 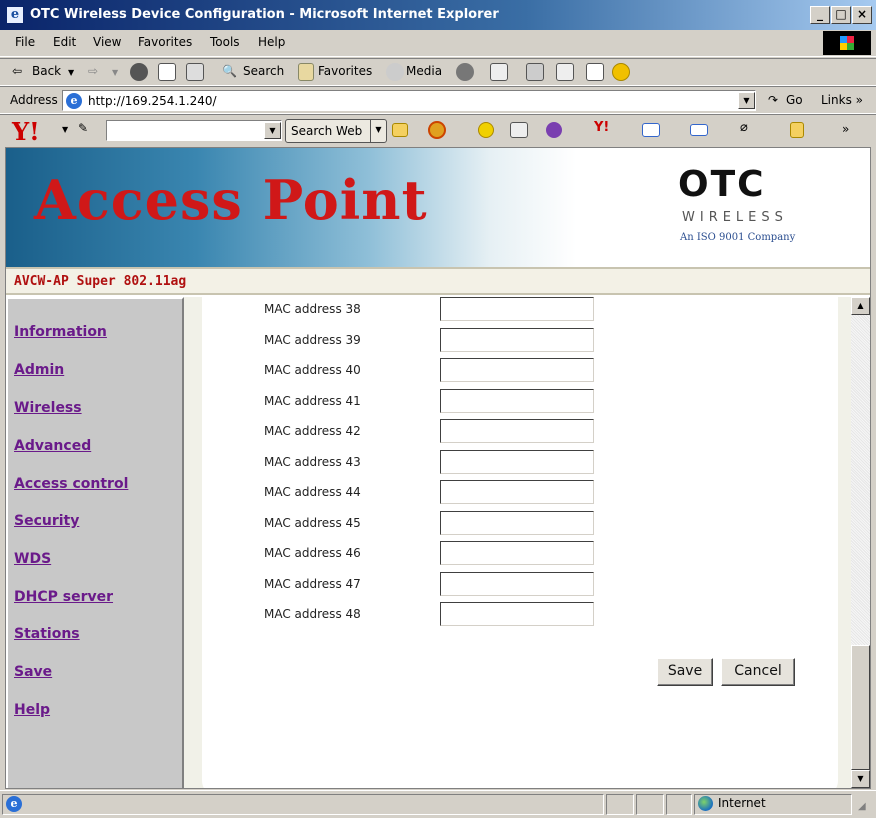 What do you see at coordinates (63, 597) in the screenshot?
I see `nav-dhcp-server: DHCP server` at bounding box center [63, 597].